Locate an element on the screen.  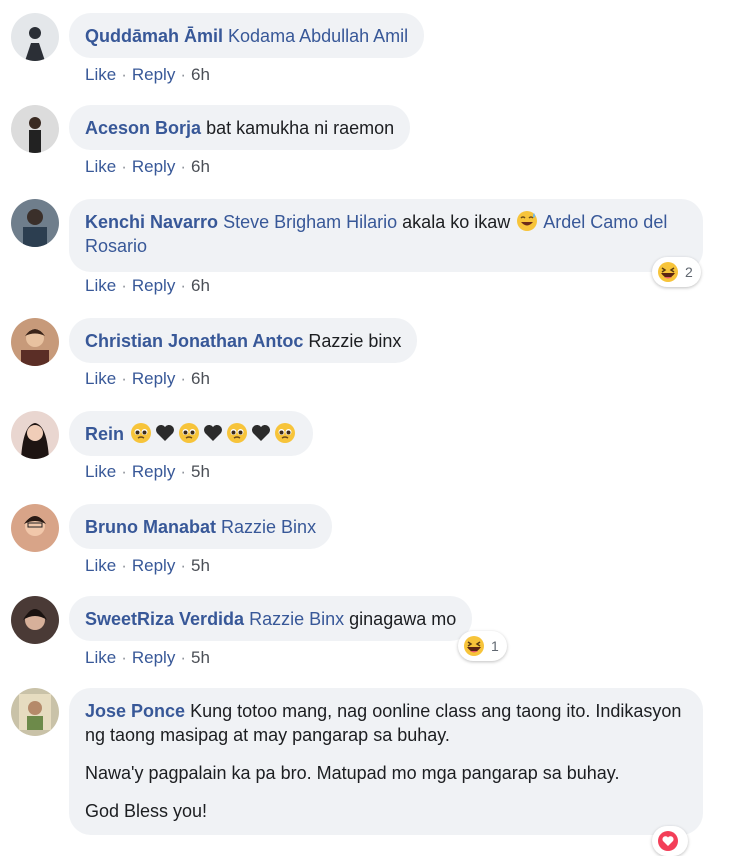
comment-author: Rein is located at coordinates (104, 434).